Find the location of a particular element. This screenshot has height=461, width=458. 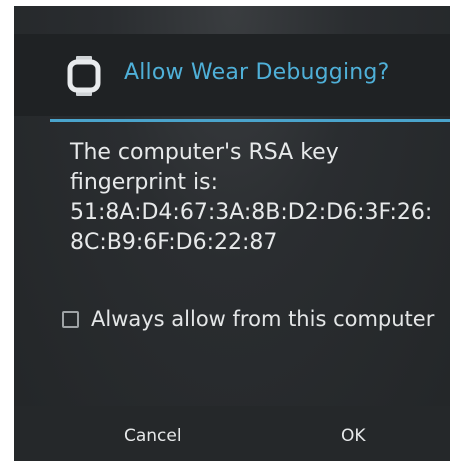

cancel-button: Cancel is located at coordinates (153, 436).